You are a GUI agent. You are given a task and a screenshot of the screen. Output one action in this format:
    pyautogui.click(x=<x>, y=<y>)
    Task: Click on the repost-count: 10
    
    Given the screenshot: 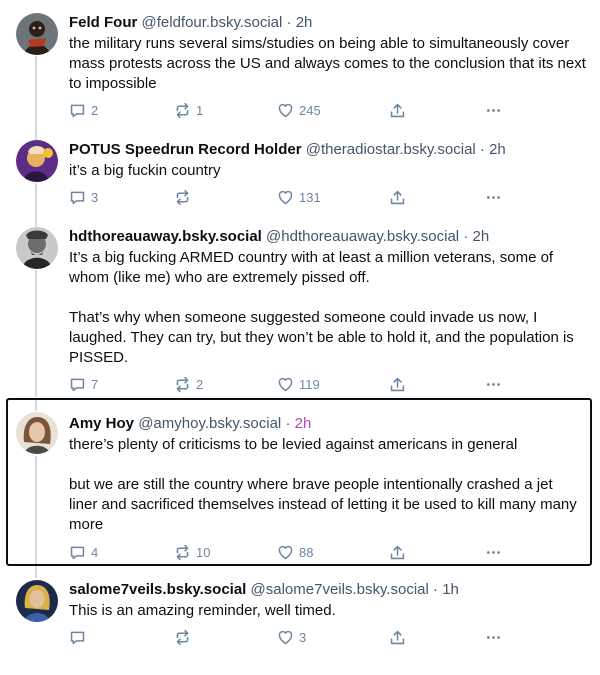 What is the action you would take?
    pyautogui.click(x=203, y=552)
    